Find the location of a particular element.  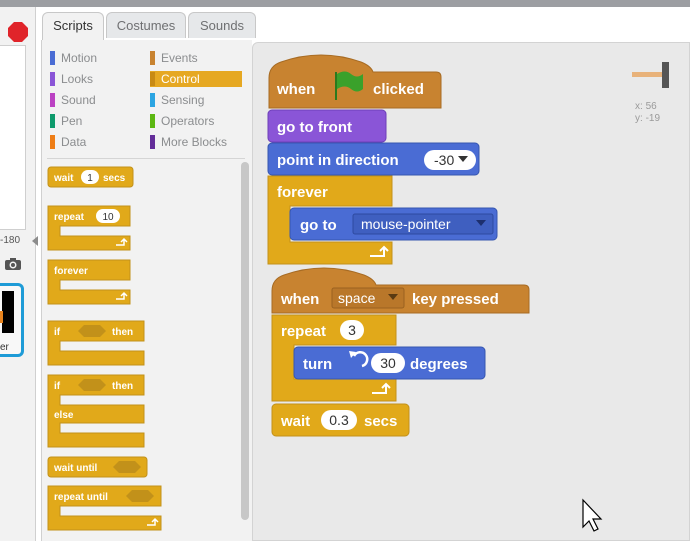

svg-text: wait is located at coordinates (295, 421).